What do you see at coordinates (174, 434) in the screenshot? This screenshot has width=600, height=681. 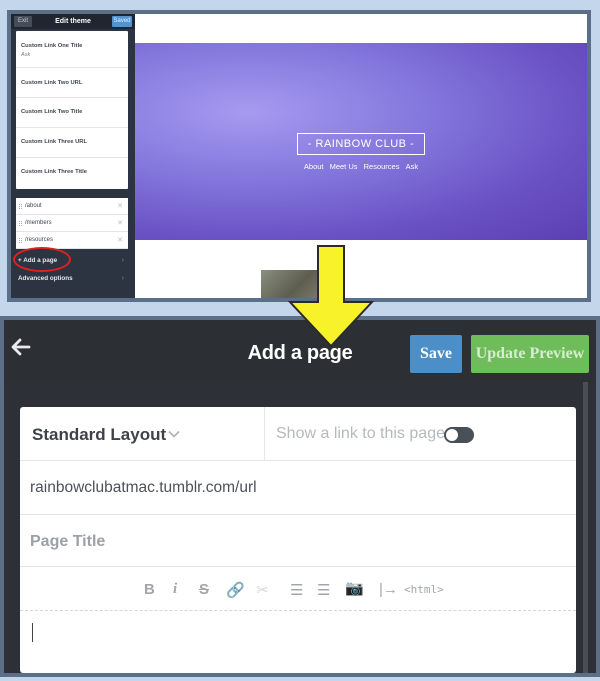 I see `chevron-down-icon` at bounding box center [174, 434].